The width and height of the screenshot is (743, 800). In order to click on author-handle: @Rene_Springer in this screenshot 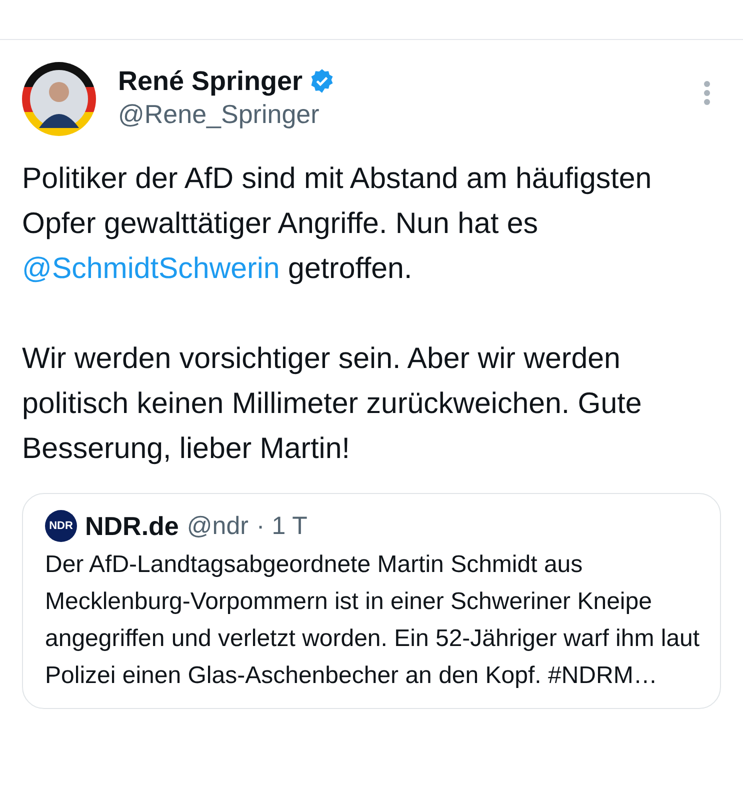, I will do `click(226, 114)`.